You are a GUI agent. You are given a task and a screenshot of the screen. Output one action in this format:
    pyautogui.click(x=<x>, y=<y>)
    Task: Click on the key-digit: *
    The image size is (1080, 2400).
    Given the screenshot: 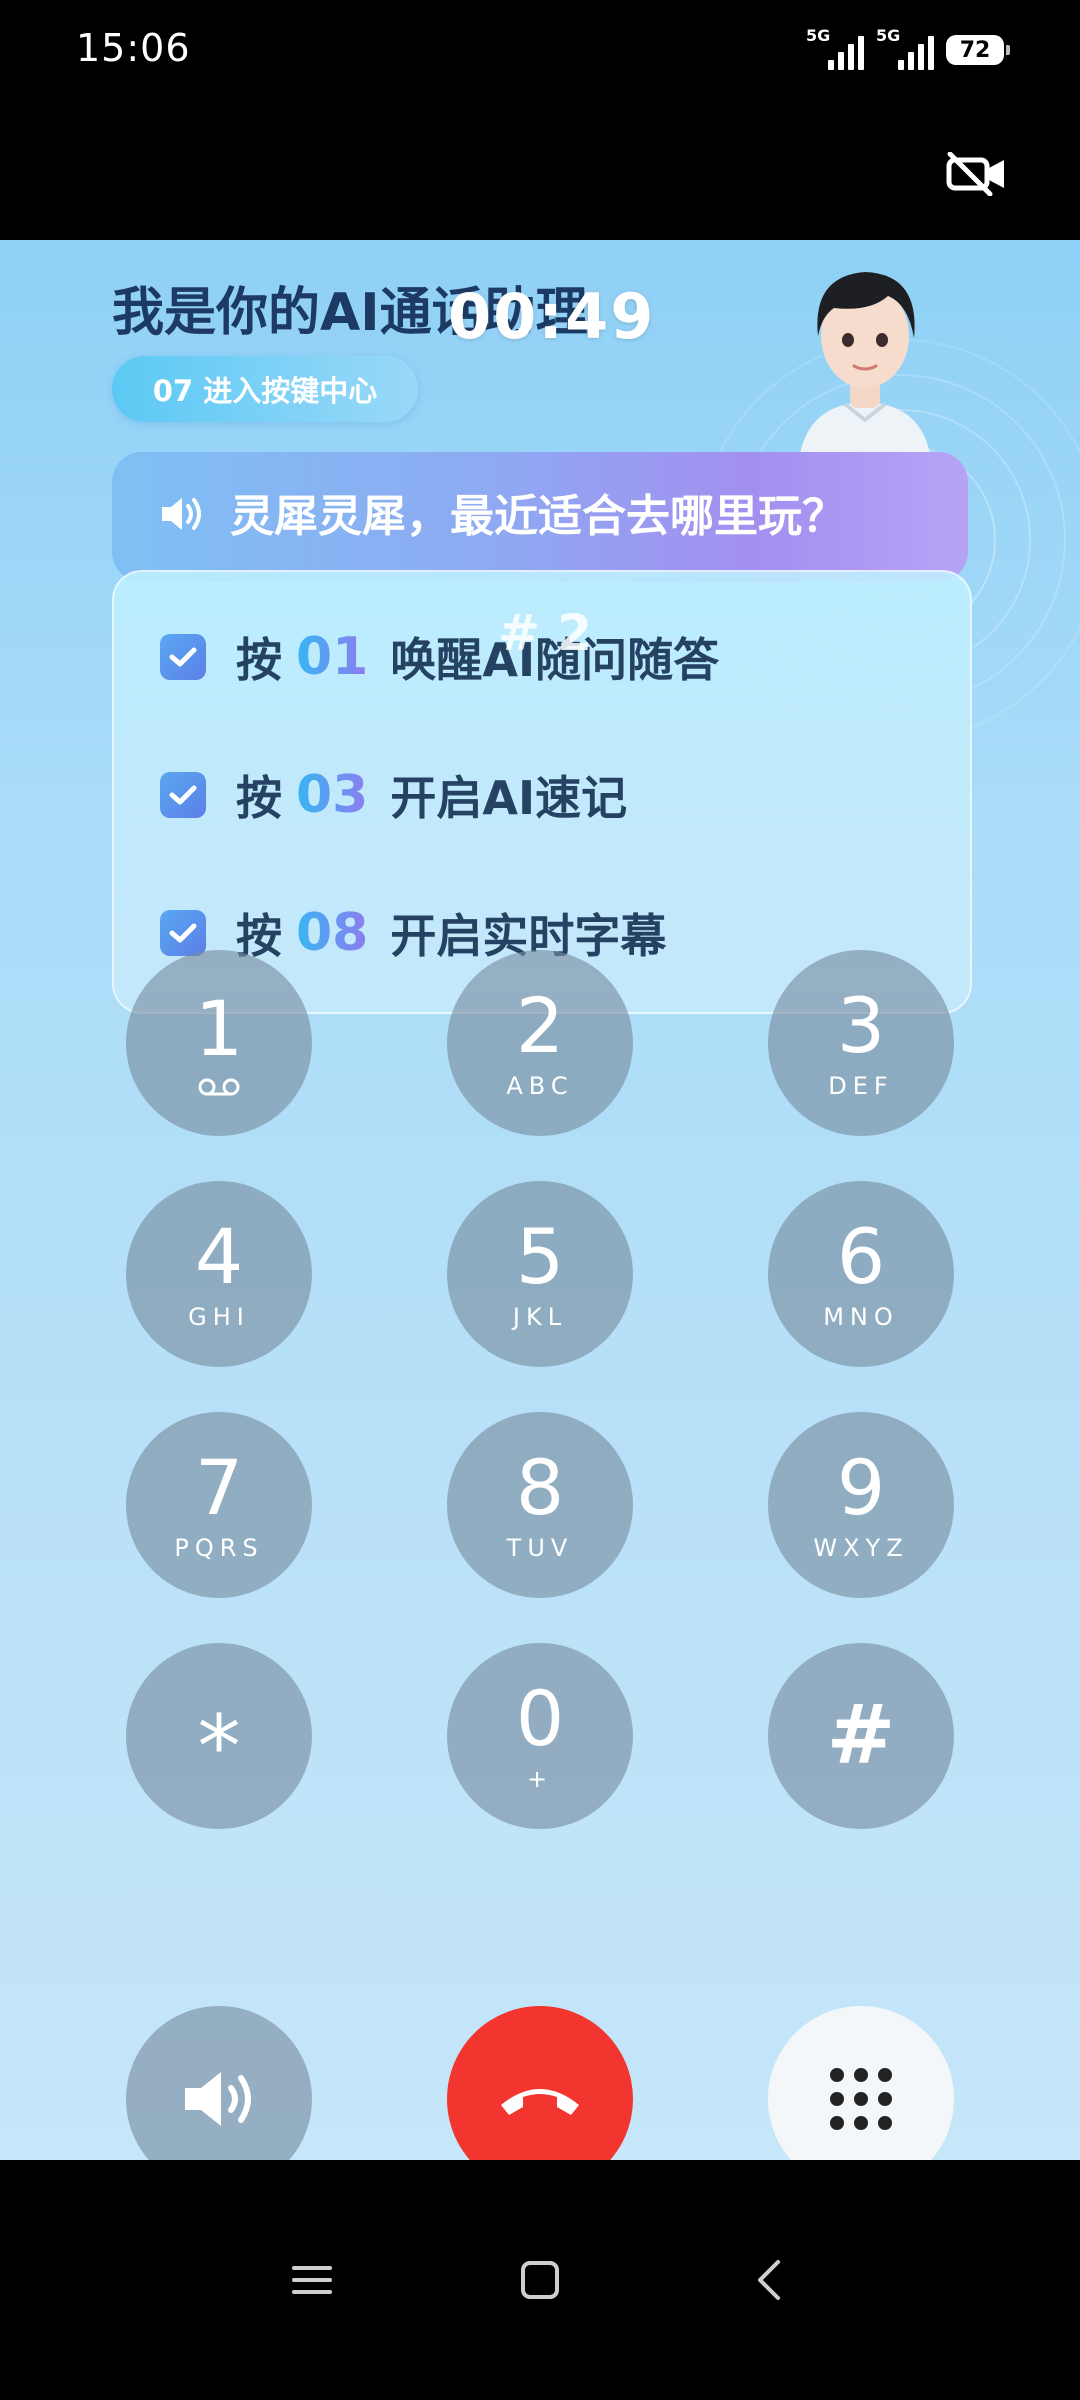 What is the action you would take?
    pyautogui.click(x=219, y=1747)
    